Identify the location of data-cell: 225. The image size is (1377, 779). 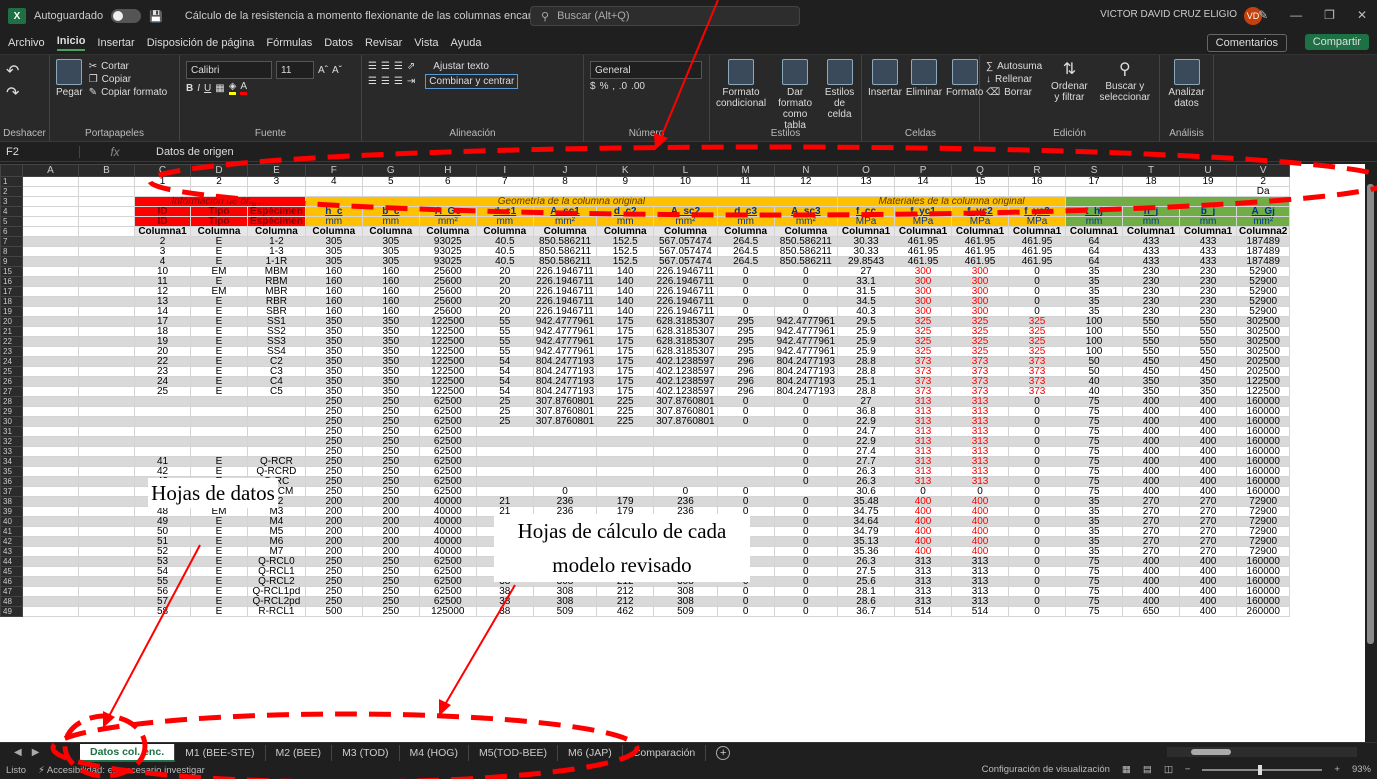
(625, 421).